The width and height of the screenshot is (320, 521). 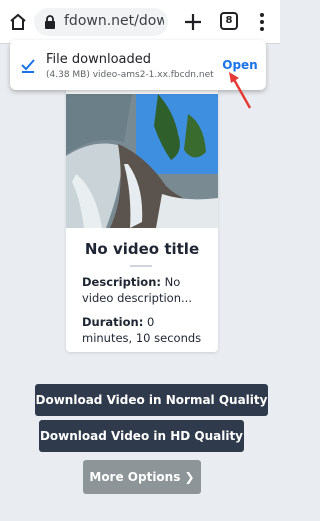 What do you see at coordinates (114, 22) in the screenshot?
I see `url-text: fdown.net/downl` at bounding box center [114, 22].